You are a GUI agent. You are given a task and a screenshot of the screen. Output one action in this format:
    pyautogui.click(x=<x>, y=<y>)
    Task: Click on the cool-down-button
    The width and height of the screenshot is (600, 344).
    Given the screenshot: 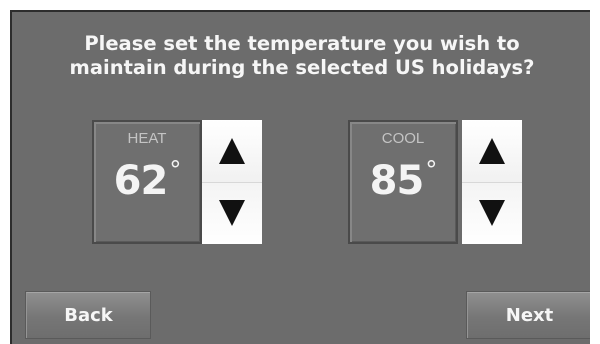 What is the action you would take?
    pyautogui.click(x=492, y=213)
    